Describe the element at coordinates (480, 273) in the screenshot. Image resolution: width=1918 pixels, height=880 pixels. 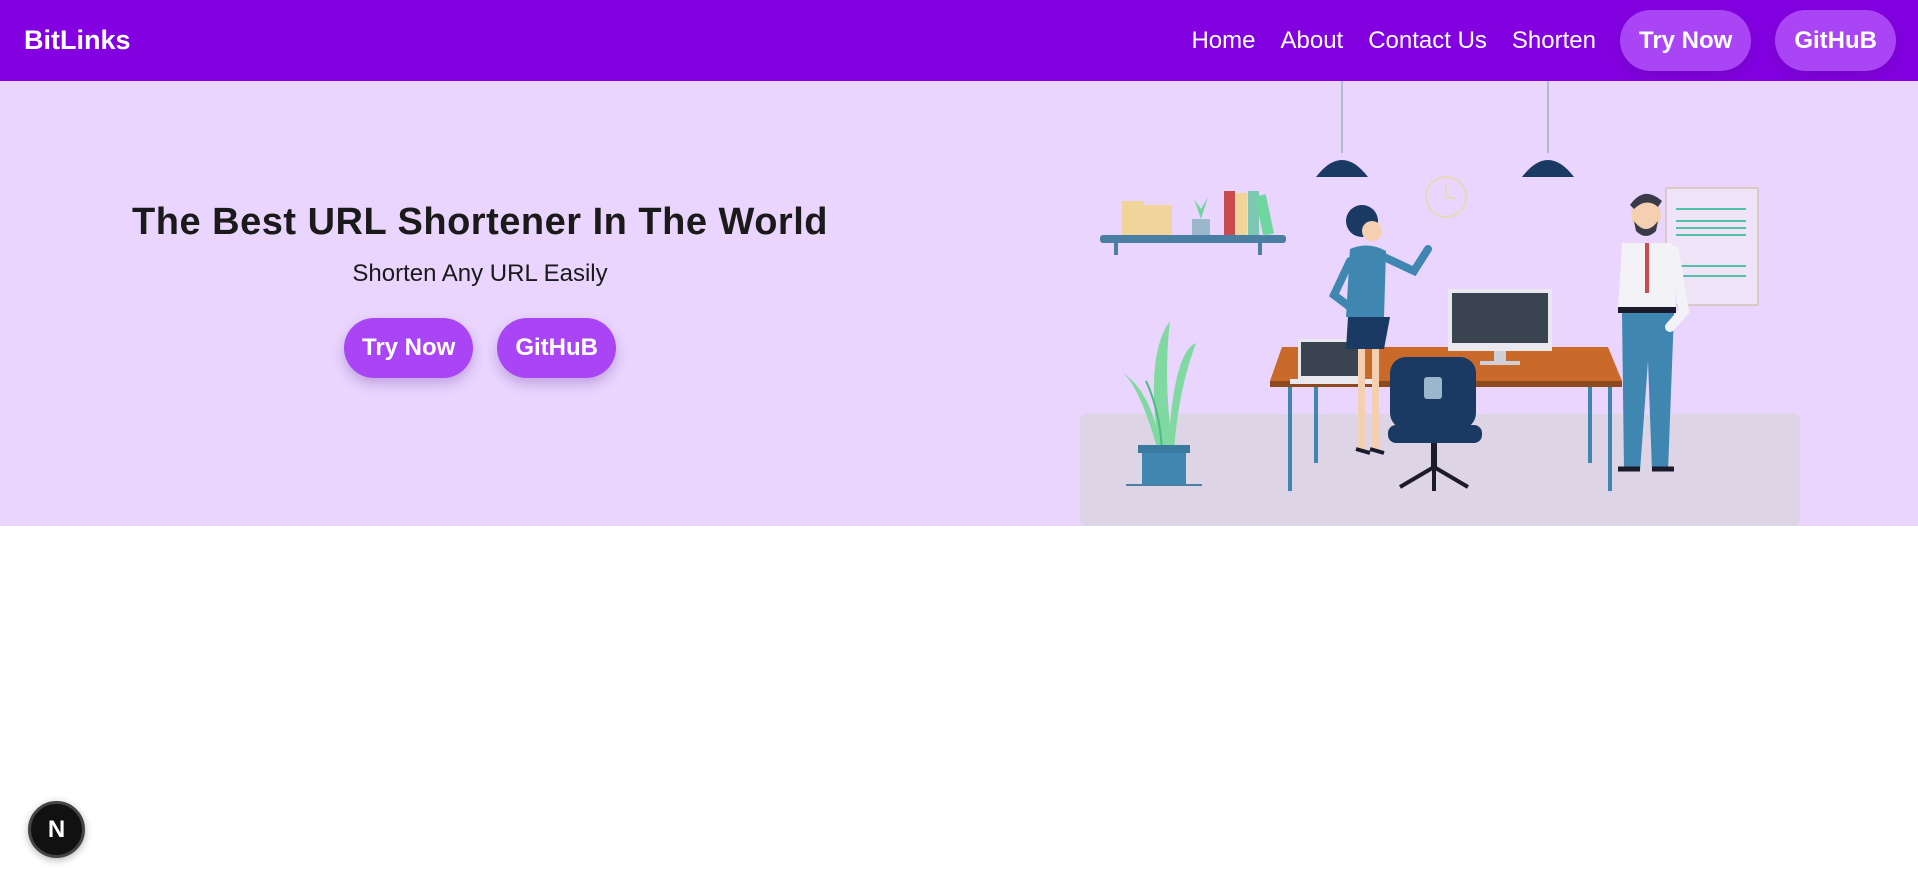
I see `hero-subtitle: Shorten Any URL Easily` at that location.